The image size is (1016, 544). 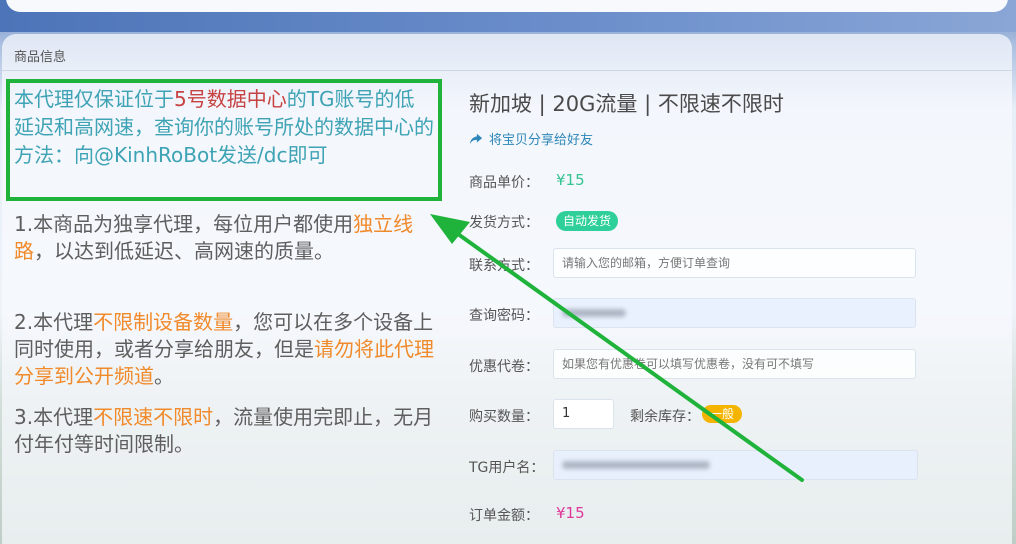 I want to click on description-2-text: 2.本代理, so click(x=54, y=322).